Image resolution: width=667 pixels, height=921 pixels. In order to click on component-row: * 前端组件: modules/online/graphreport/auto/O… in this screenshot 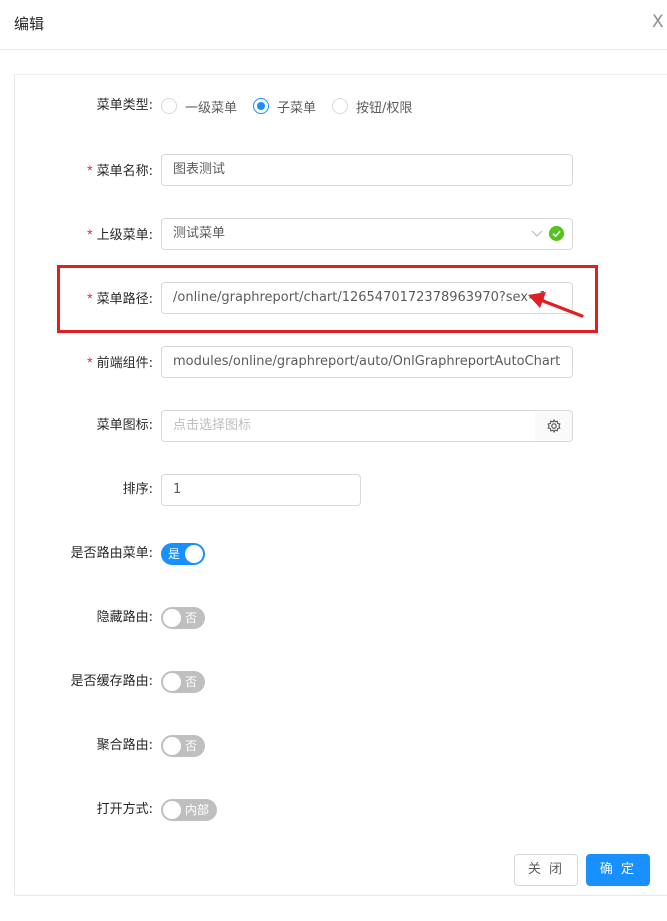, I will do `click(333, 362)`.